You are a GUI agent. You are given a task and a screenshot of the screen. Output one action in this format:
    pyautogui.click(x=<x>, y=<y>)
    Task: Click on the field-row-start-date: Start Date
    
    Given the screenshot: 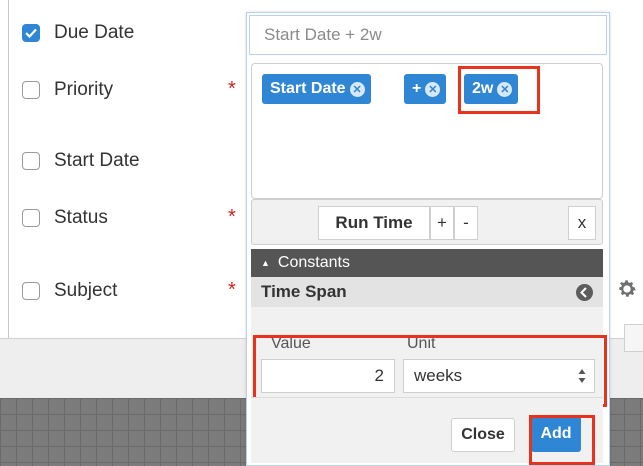 What is the action you would take?
    pyautogui.click(x=81, y=161)
    